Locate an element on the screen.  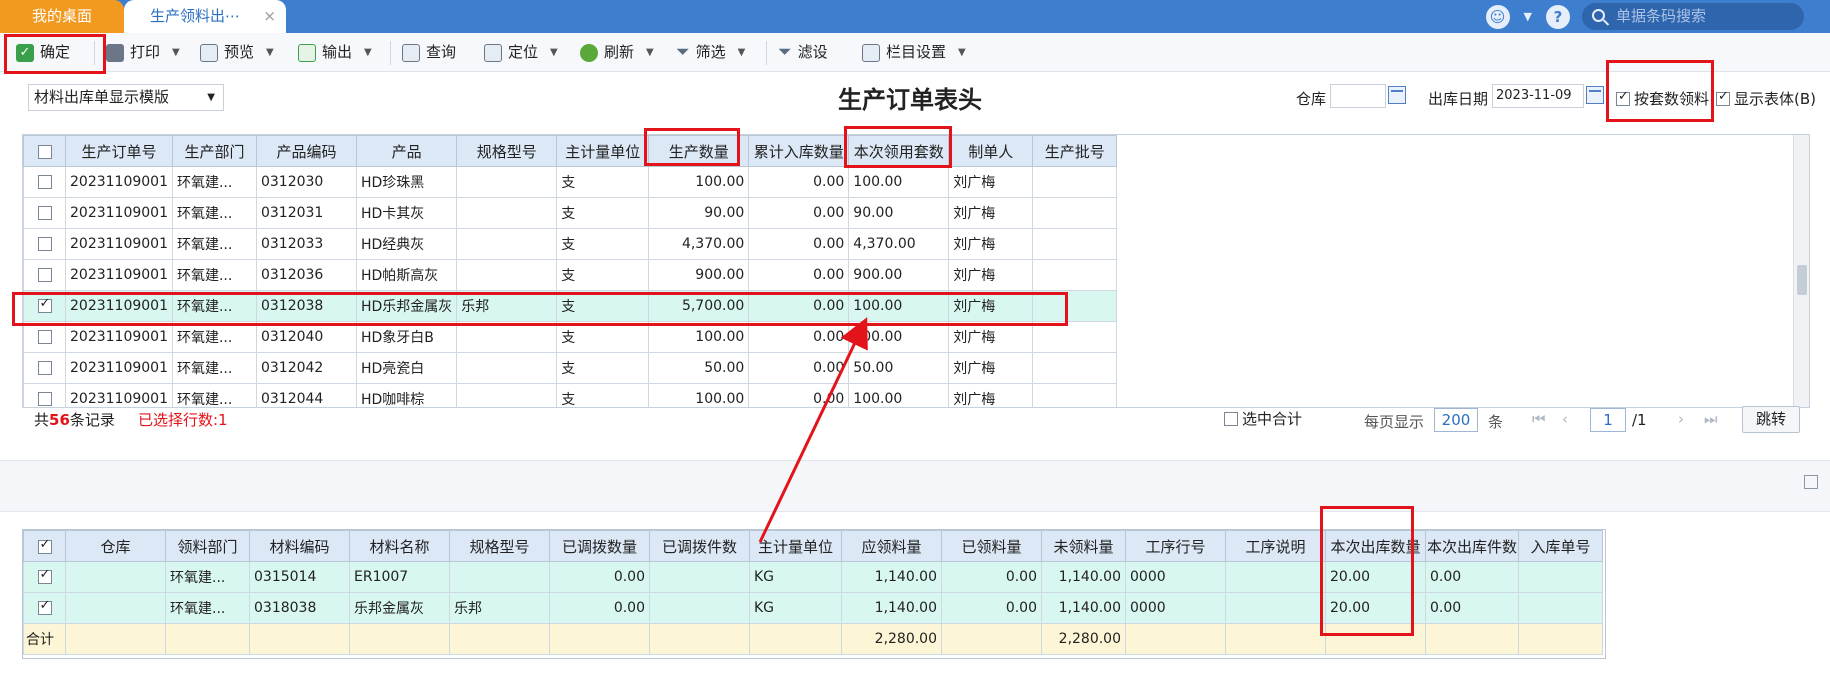
table-cell: 4,370.00 is located at coordinates (699, 244).